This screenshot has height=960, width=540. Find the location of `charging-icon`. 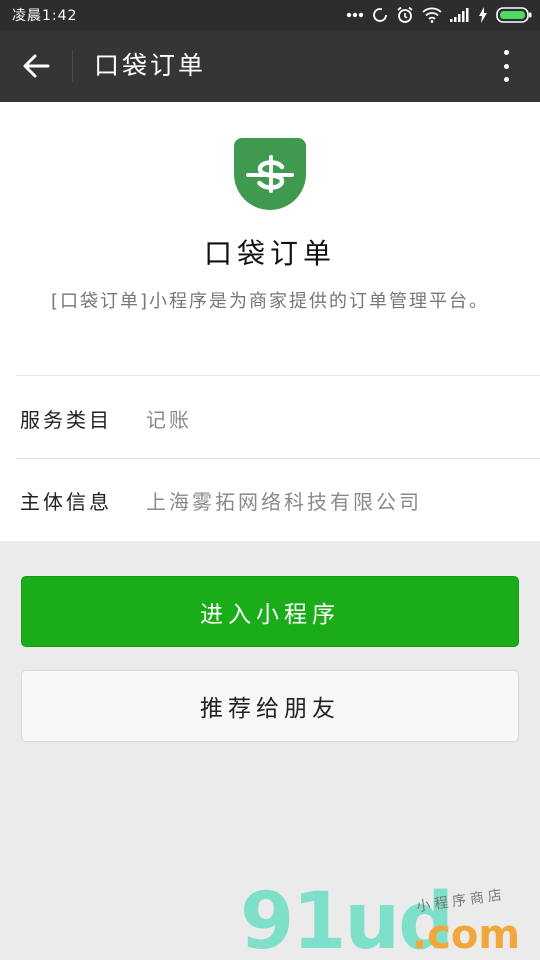

charging-icon is located at coordinates (483, 15).